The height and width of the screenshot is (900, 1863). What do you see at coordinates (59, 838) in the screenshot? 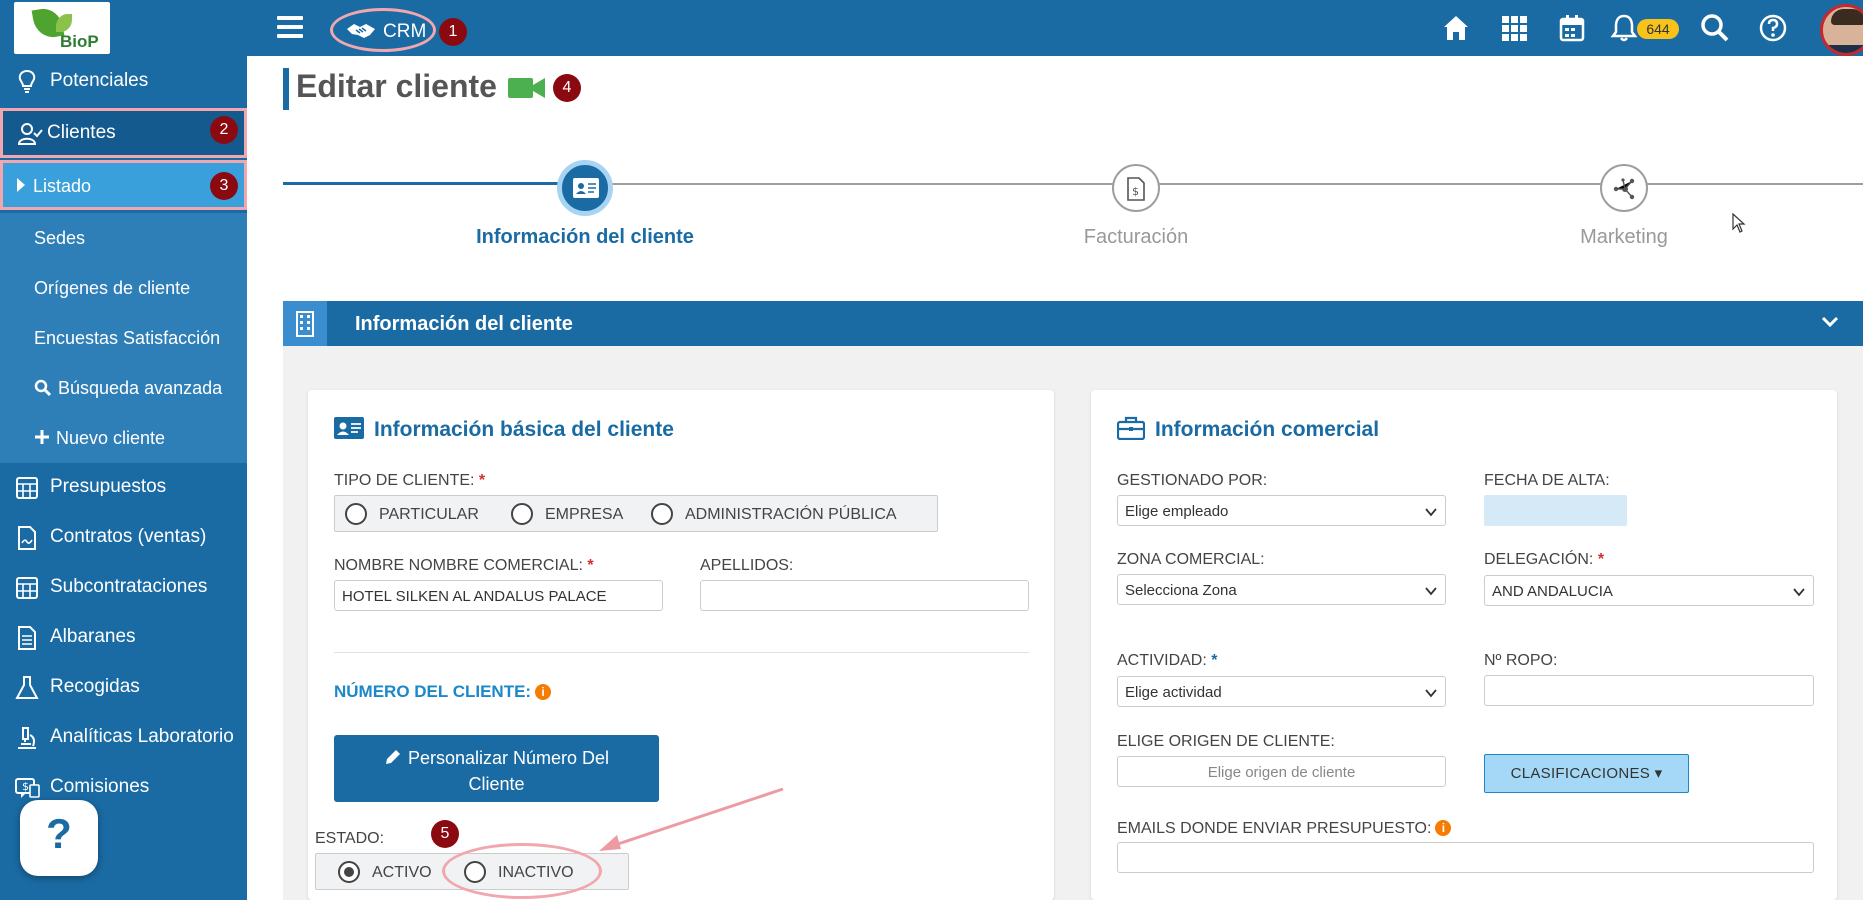
I see `help-button: ?` at bounding box center [59, 838].